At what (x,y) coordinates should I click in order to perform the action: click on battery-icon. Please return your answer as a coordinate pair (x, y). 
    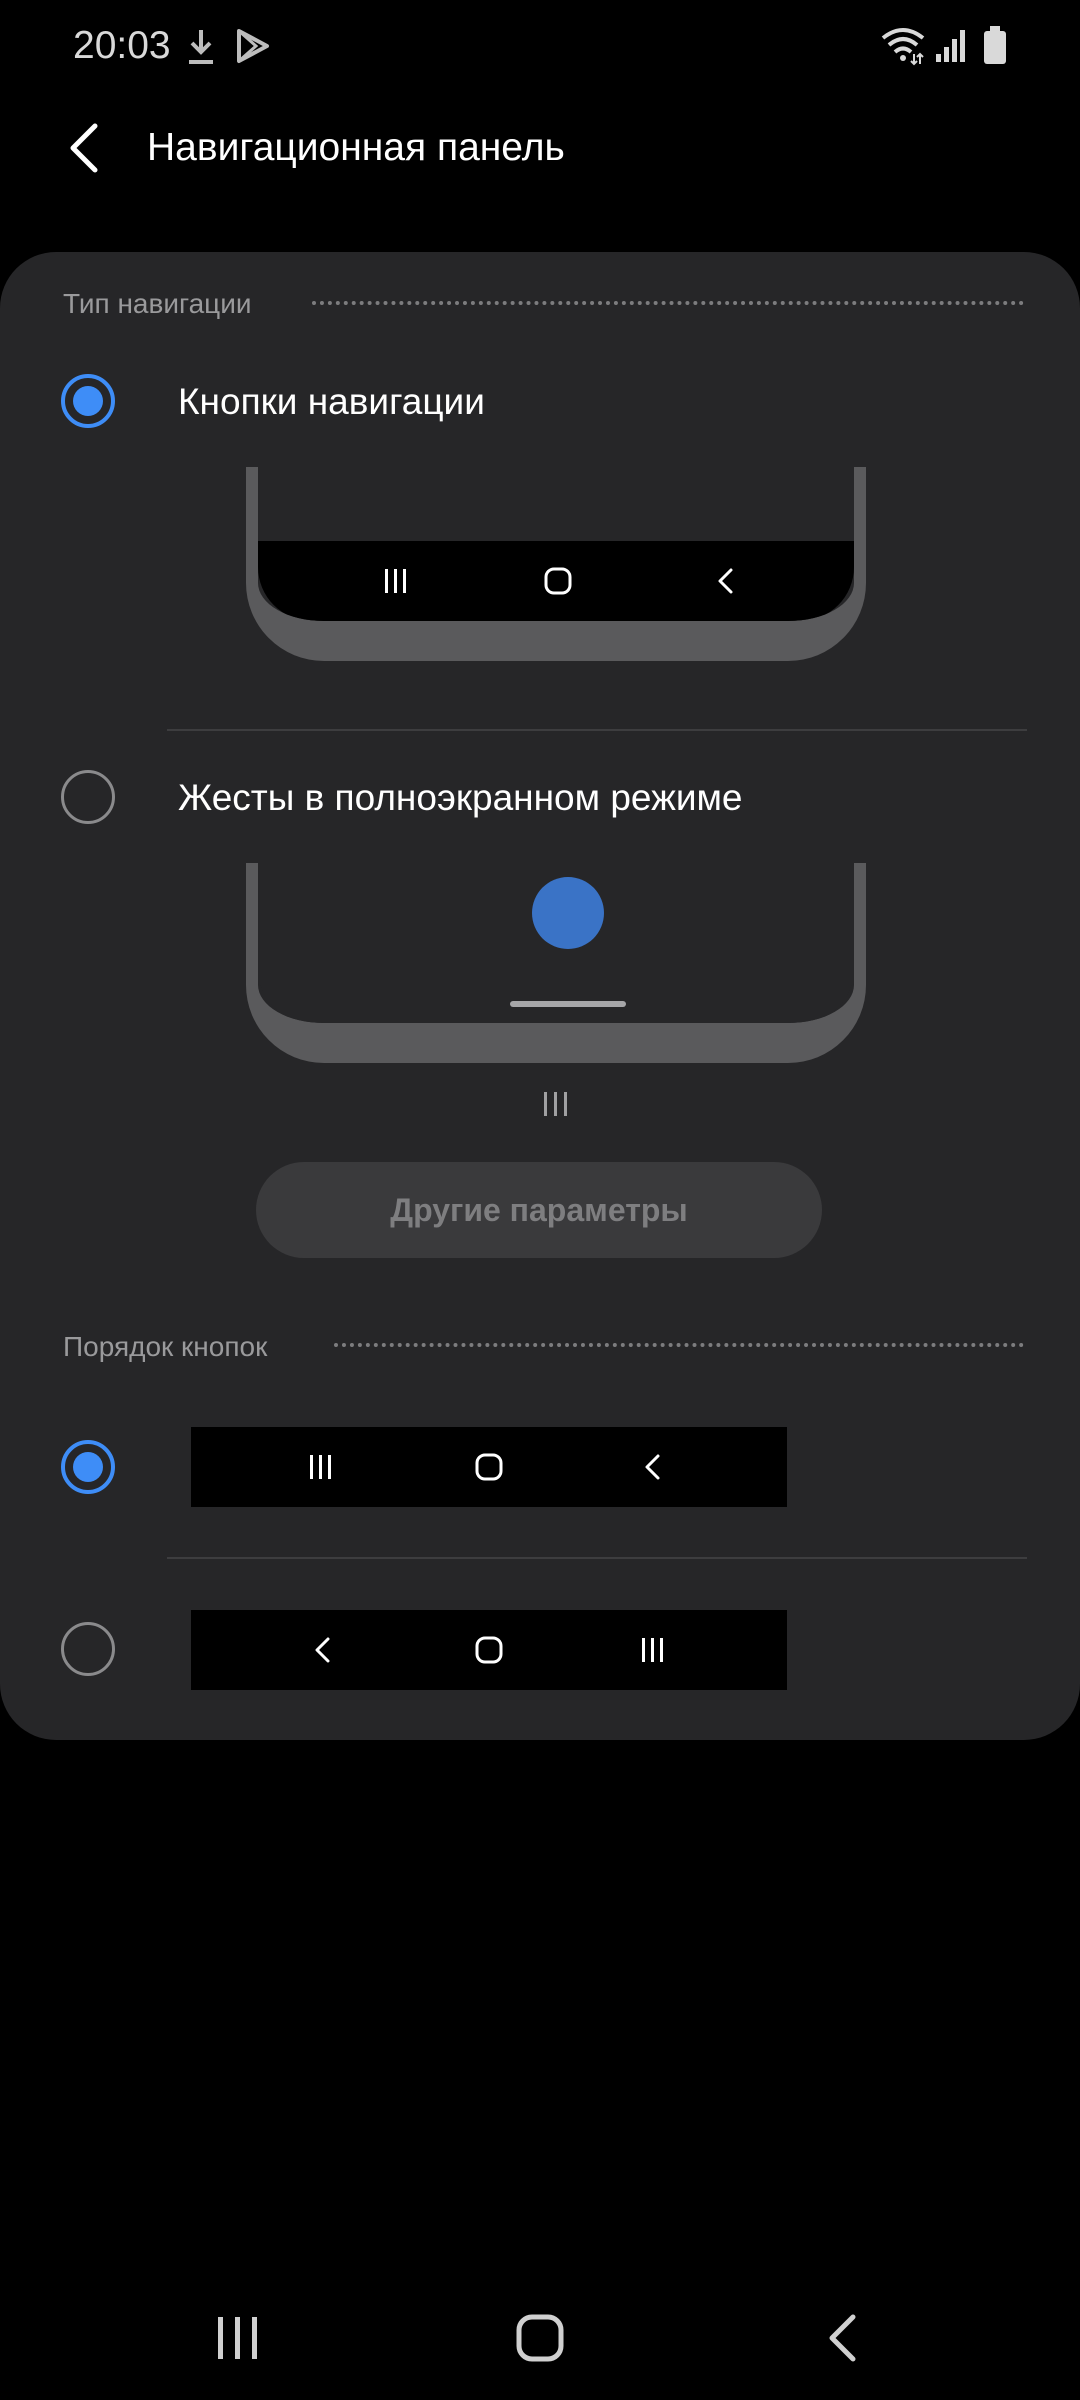
    Looking at the image, I should click on (995, 45).